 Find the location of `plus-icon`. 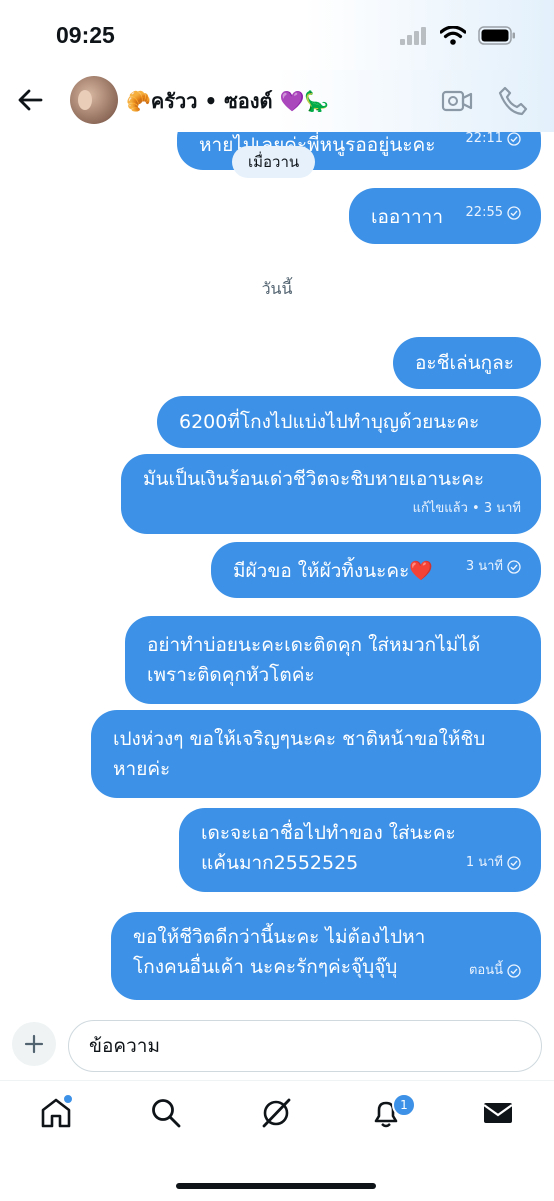

plus-icon is located at coordinates (34, 1044).